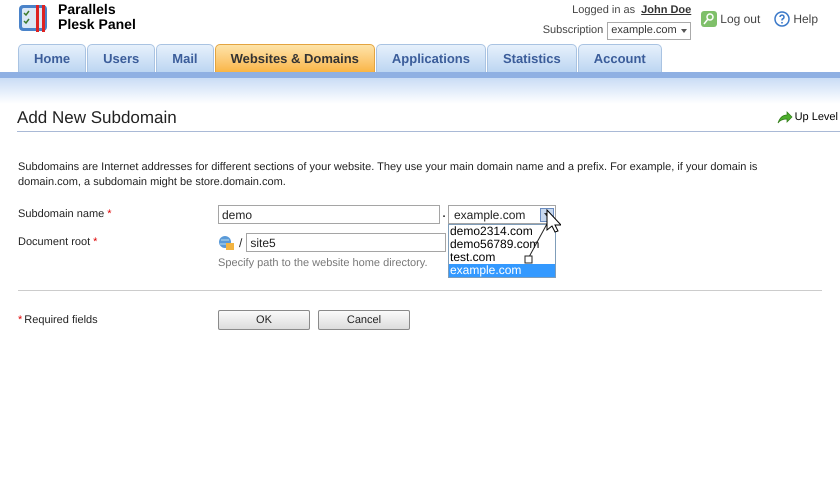  Describe the element at coordinates (61, 214) in the screenshot. I see `field-label: Subdomain name` at that location.